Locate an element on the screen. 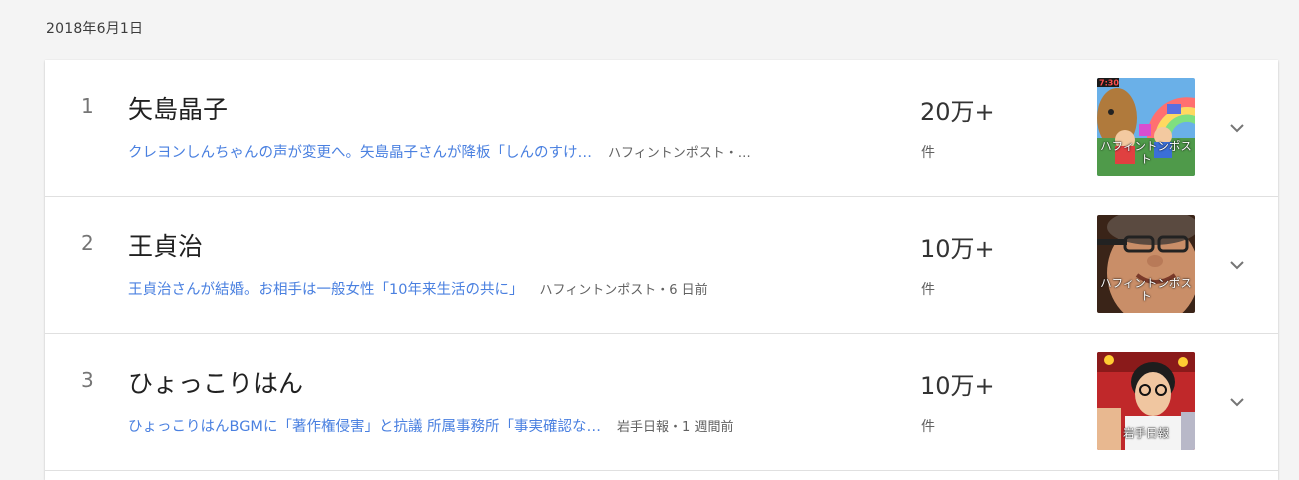  date-header: 2018年6月1日 is located at coordinates (95, 29).